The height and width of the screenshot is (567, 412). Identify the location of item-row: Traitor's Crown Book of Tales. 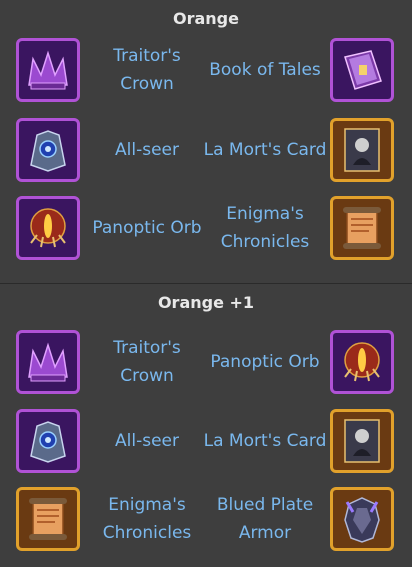
(206, 73).